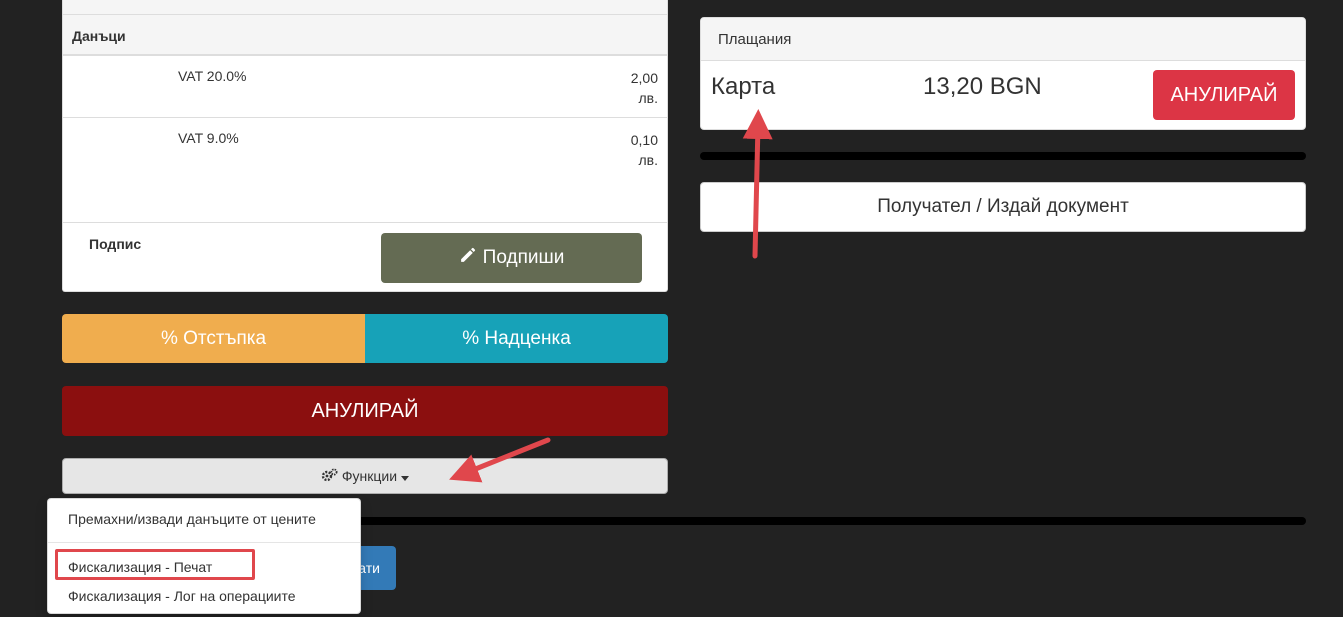 The image size is (1343, 617). What do you see at coordinates (644, 88) in the screenshot?
I see `tax-amount: 2,00 лв.` at bounding box center [644, 88].